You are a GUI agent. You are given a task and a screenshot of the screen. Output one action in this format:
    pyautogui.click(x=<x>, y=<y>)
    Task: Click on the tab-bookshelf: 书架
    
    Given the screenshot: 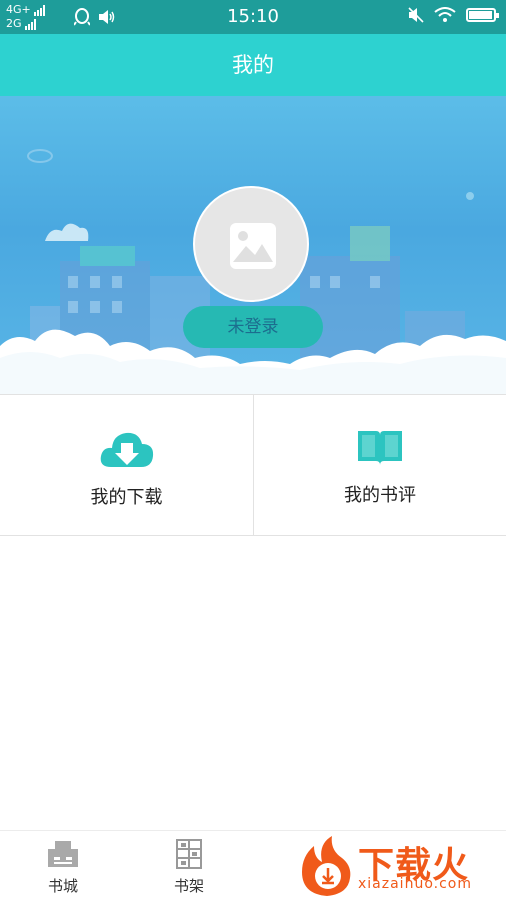 What is the action you would take?
    pyautogui.click(x=189, y=867)
    